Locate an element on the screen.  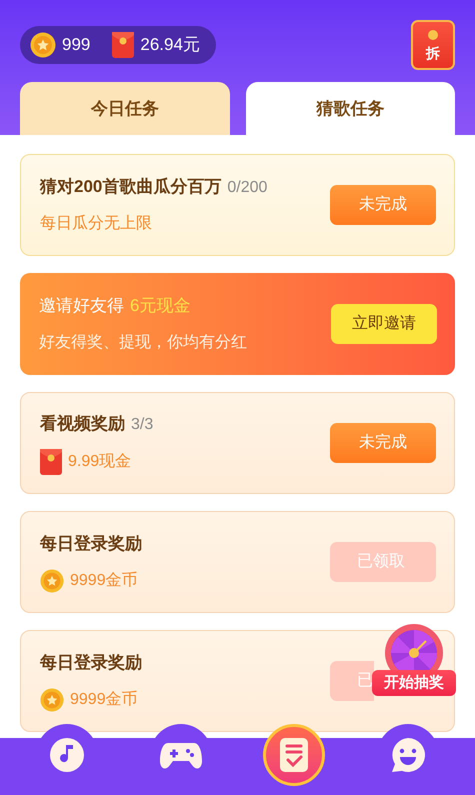
task-subtitle: 每日瓜分无上限 is located at coordinates (96, 224).